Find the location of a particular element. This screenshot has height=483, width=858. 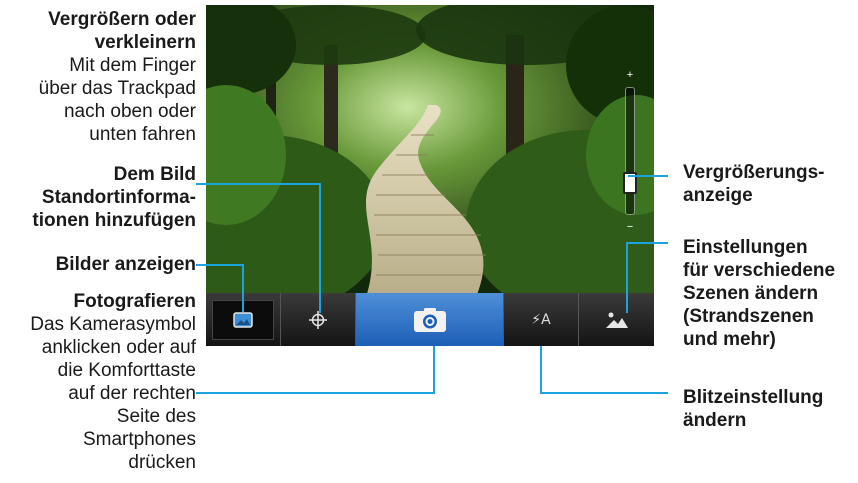

zoom-indicator: + − is located at coordinates (630, 152).